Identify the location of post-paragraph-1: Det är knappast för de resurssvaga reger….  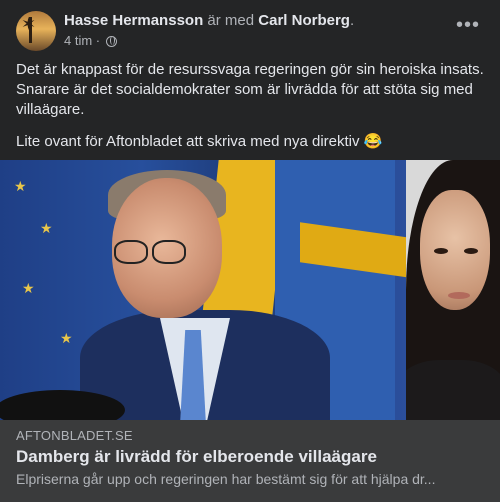
(250, 89).